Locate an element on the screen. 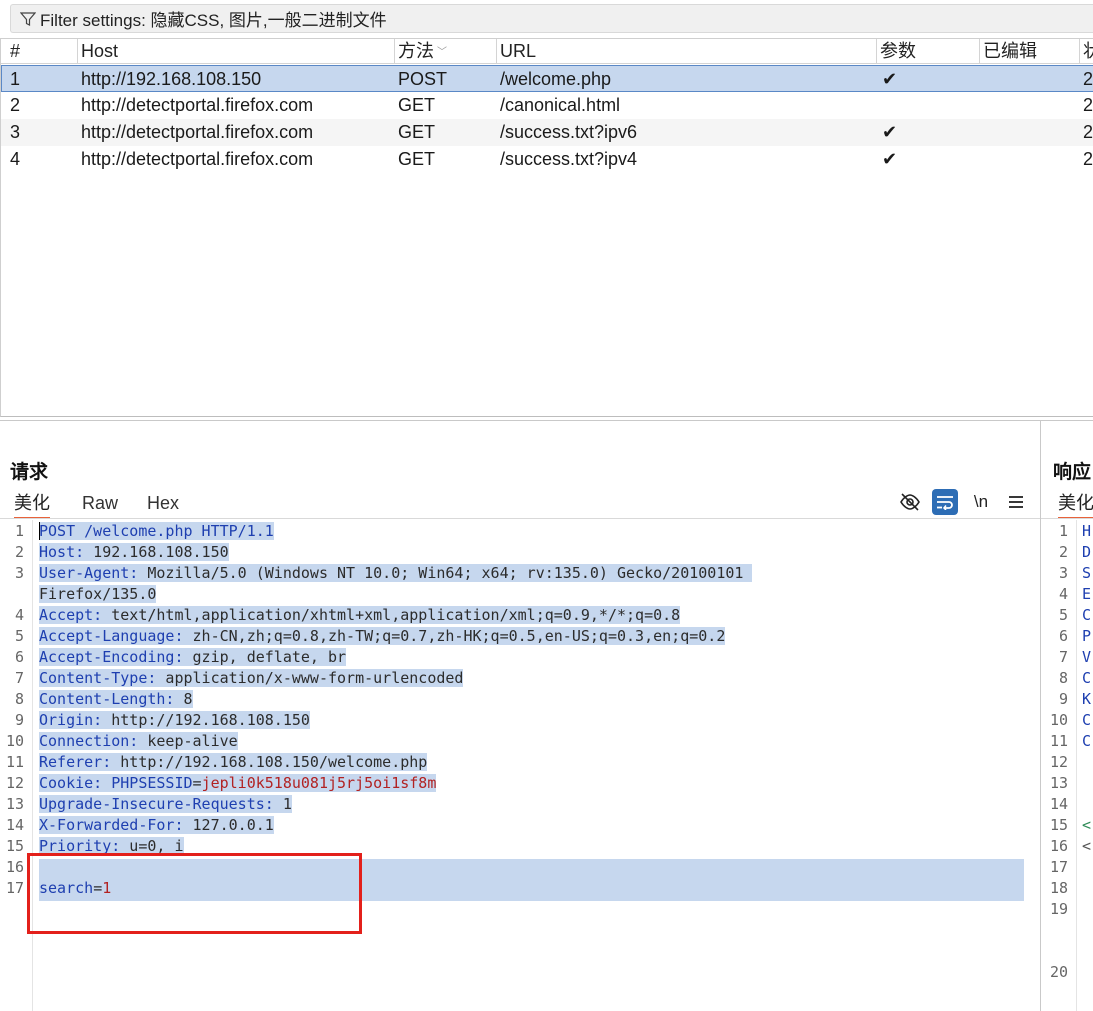 This screenshot has height=1011, width=1093. hide-non-printable-eye-off-icon is located at coordinates (910, 502).